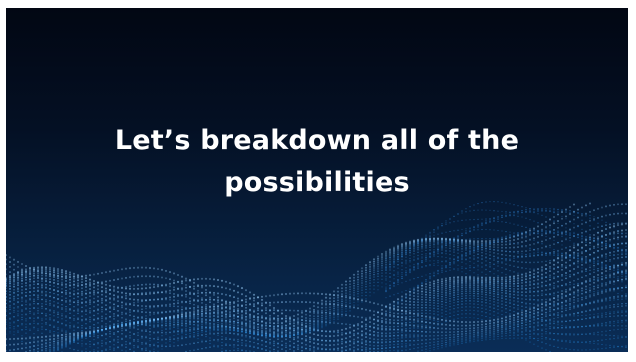 This screenshot has width=636, height=362. I want to click on slide-title-line-1: Let’s breakdown all of the, so click(317, 141).